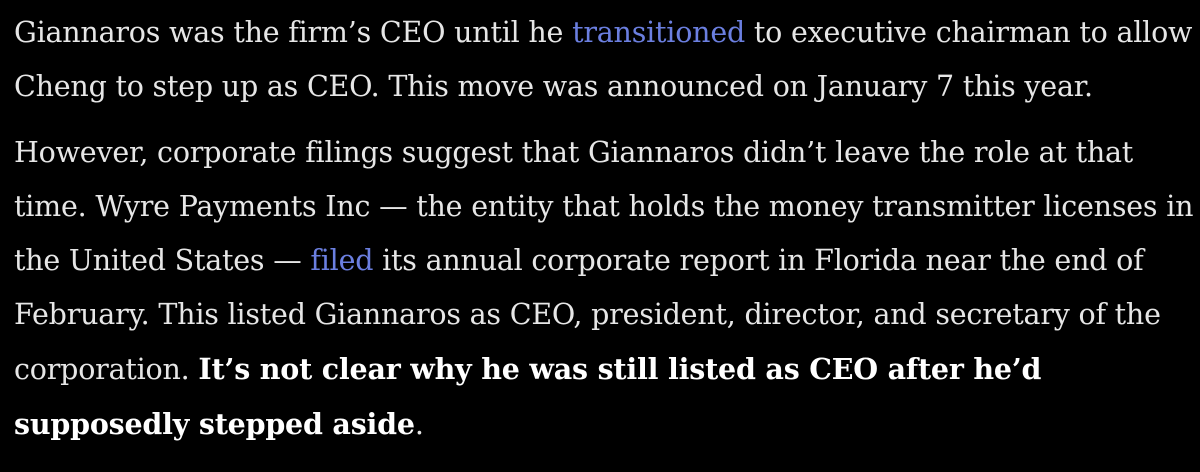 The height and width of the screenshot is (472, 1200). I want to click on paragraph-2-closing: ., so click(419, 424).